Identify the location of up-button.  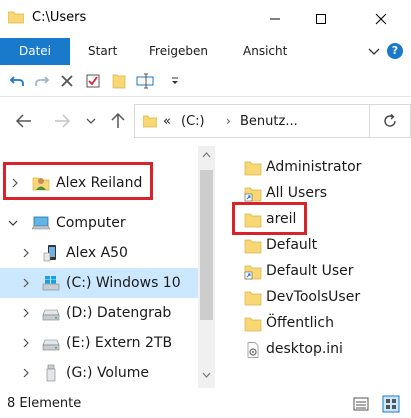
(118, 121).